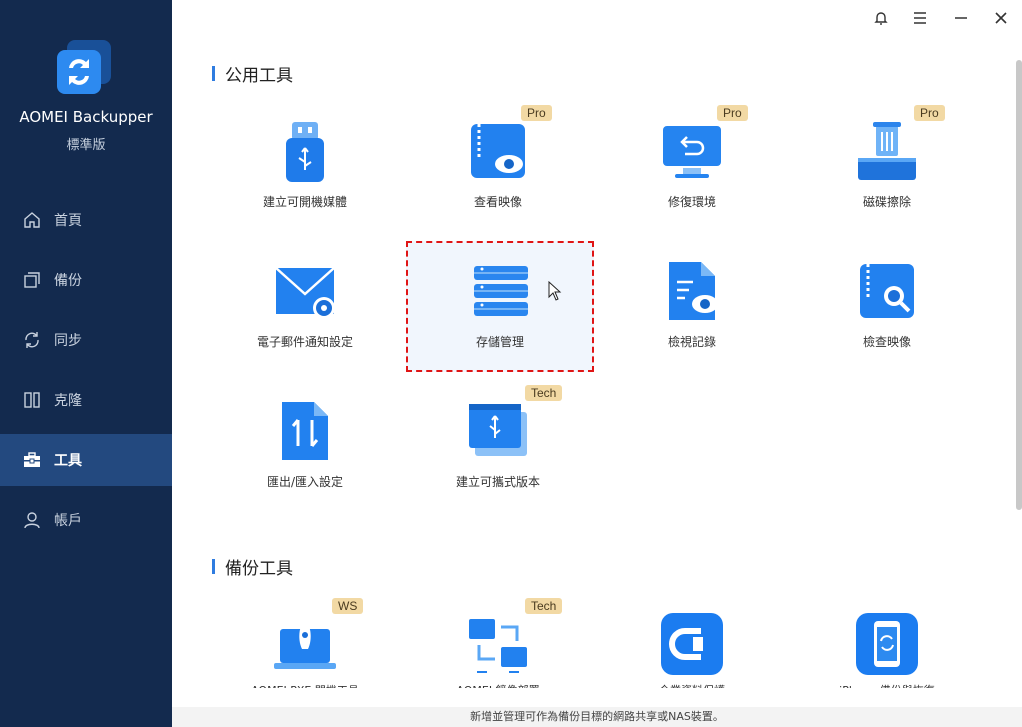 The width and height of the screenshot is (1022, 727). What do you see at coordinates (68, 281) in the screenshot?
I see `nav-label: 備份` at bounding box center [68, 281].